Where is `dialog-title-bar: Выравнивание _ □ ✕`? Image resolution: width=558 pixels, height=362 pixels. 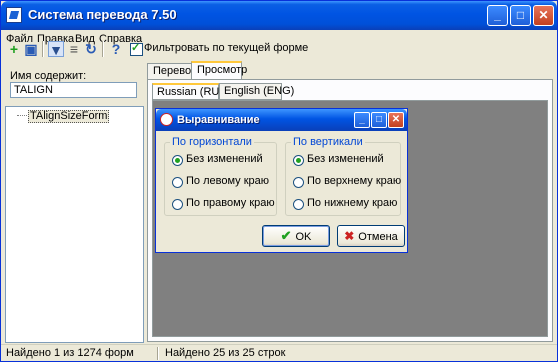 dialog-title-bar: Выравнивание _ □ ✕ is located at coordinates (281, 120).